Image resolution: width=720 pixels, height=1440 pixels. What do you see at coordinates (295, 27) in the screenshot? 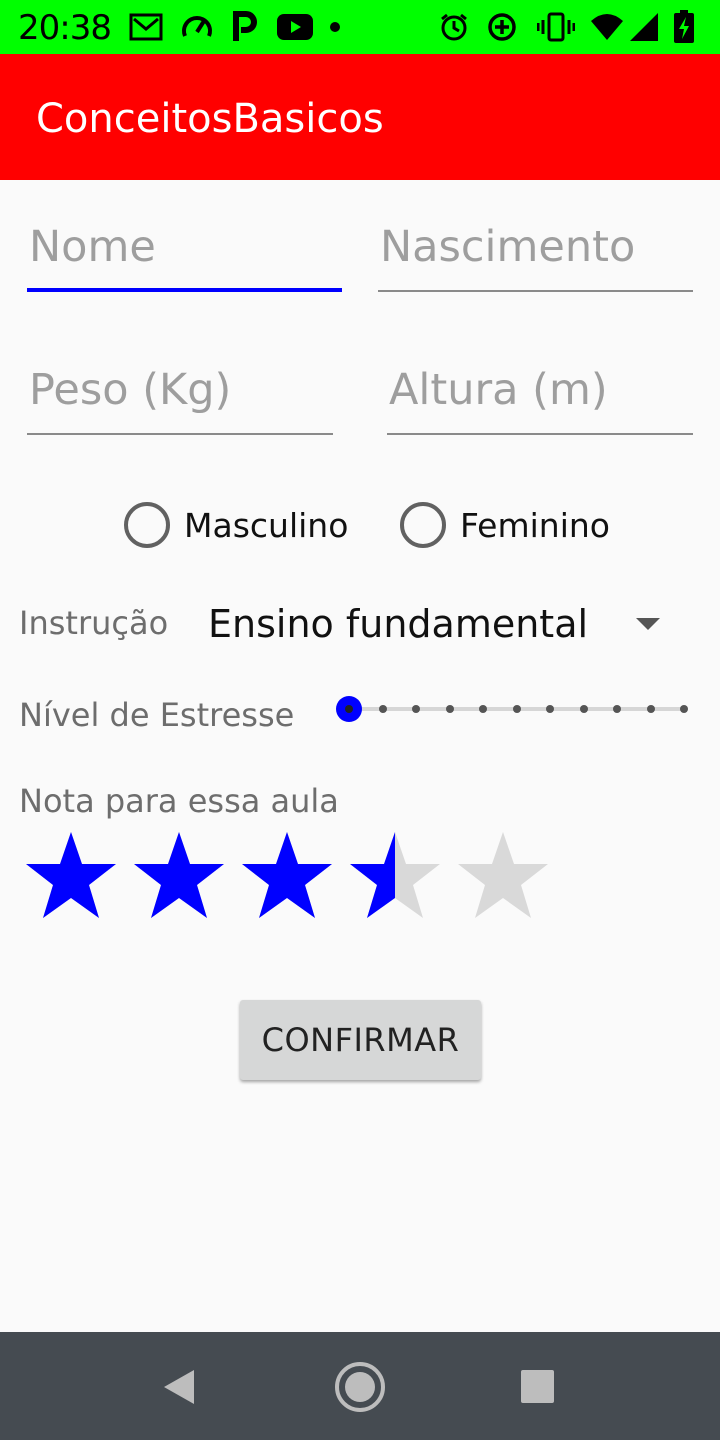
I see `youtube-icon` at bounding box center [295, 27].